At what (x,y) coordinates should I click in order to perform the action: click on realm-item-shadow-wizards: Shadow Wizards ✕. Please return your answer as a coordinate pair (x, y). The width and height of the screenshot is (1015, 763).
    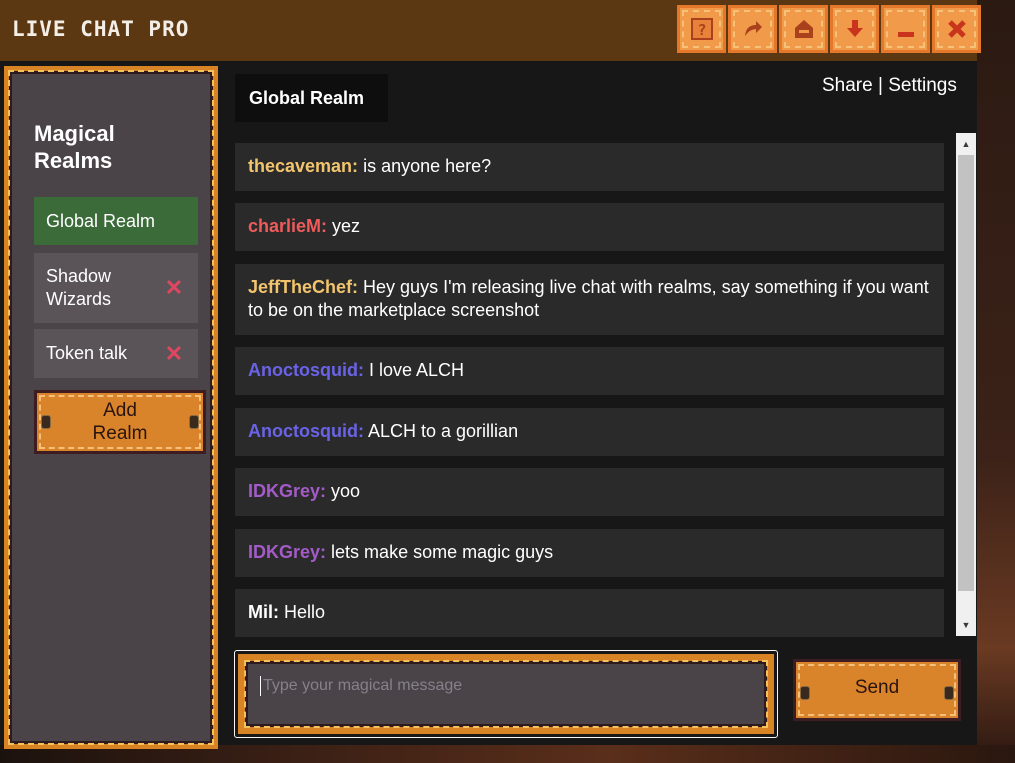
    Looking at the image, I should click on (116, 288).